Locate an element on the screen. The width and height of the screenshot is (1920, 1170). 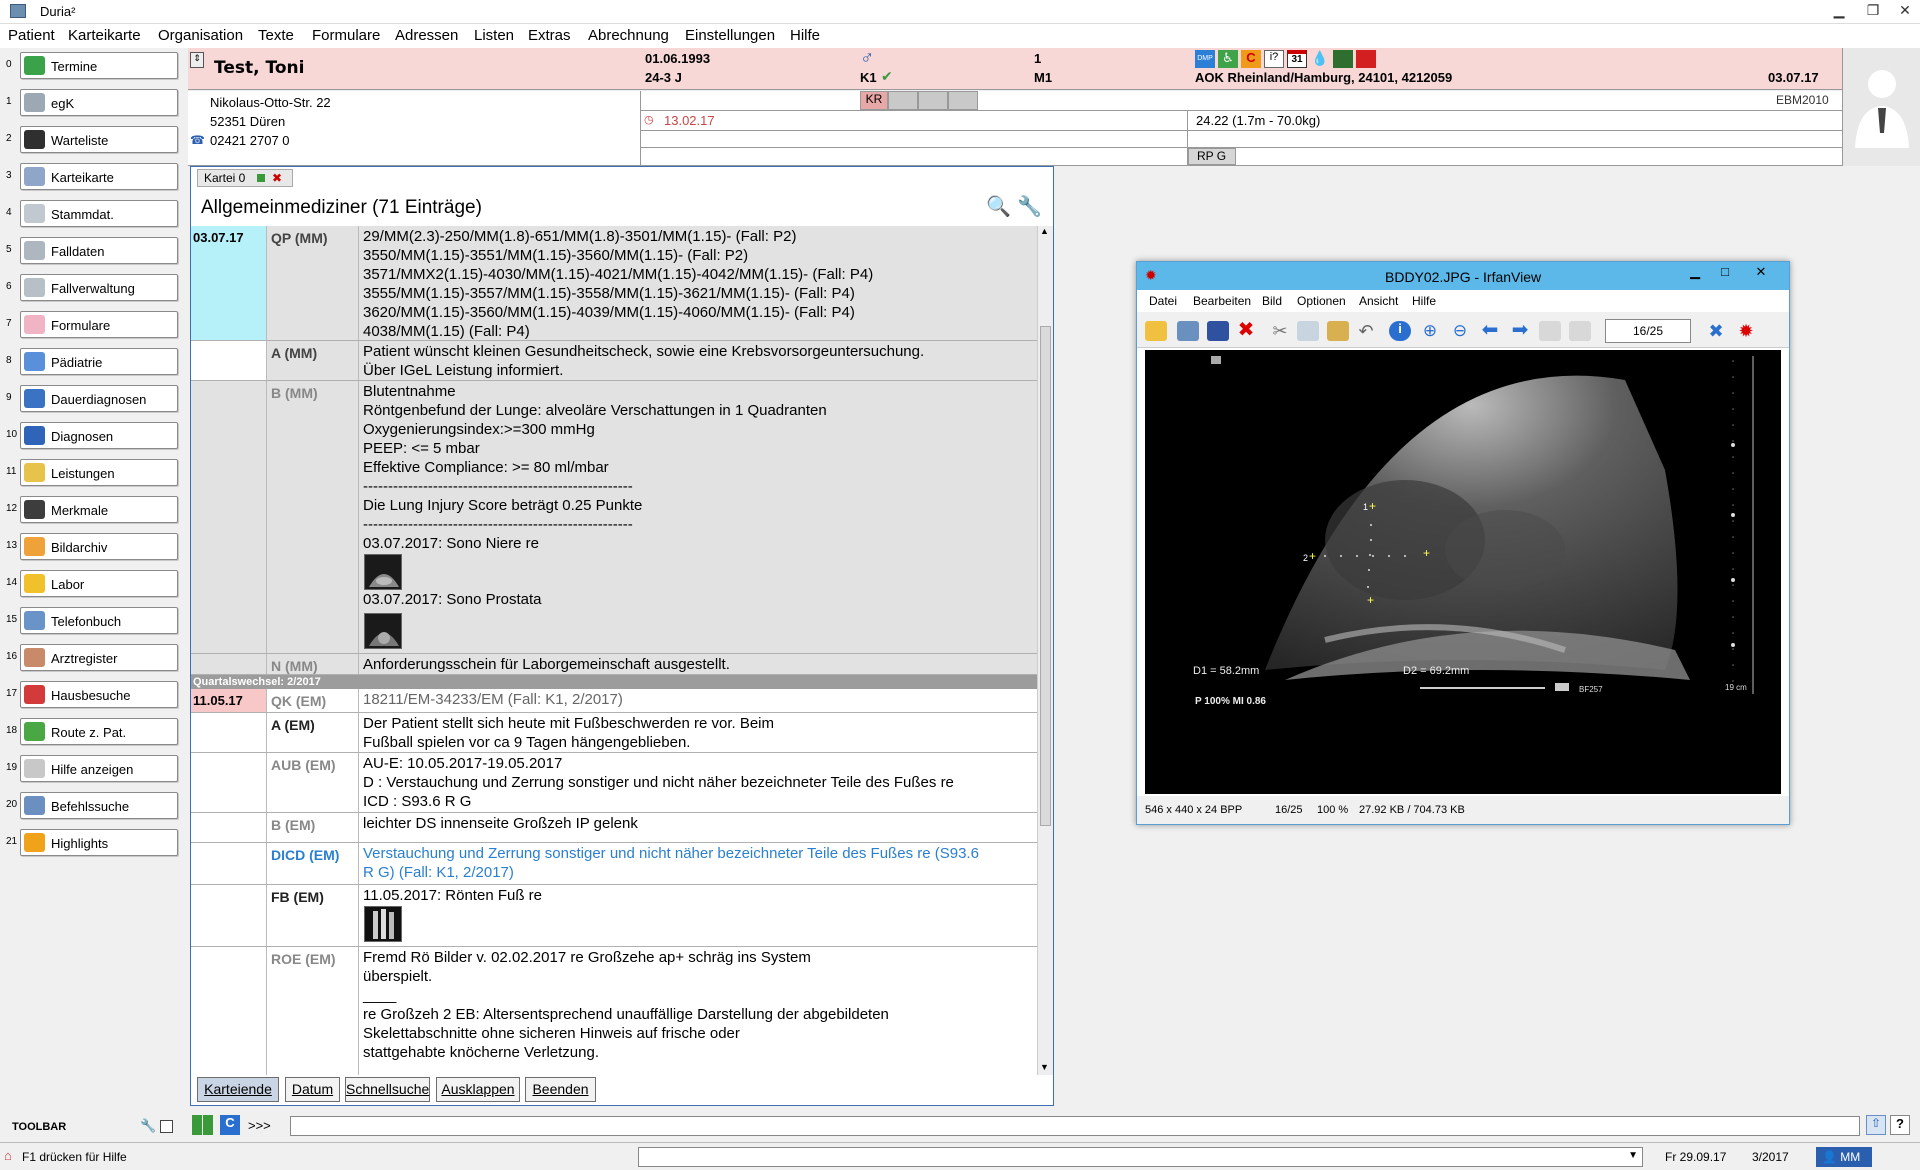
refresh-icon: C is located at coordinates (230, 1125).